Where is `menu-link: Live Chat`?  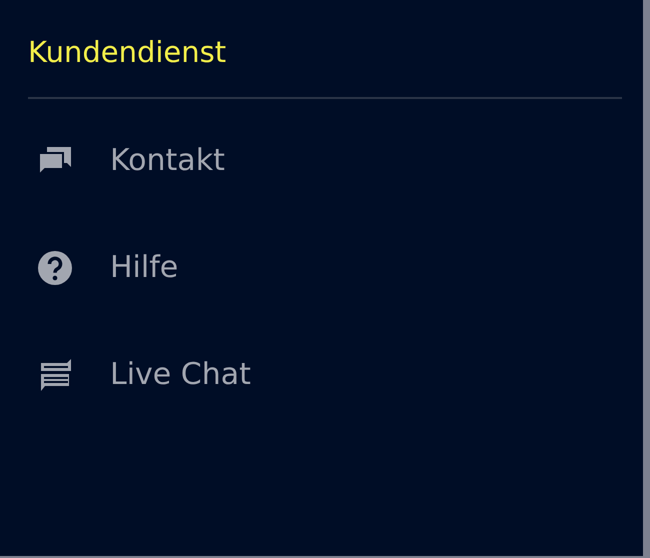 menu-link: Live Chat is located at coordinates (180, 374).